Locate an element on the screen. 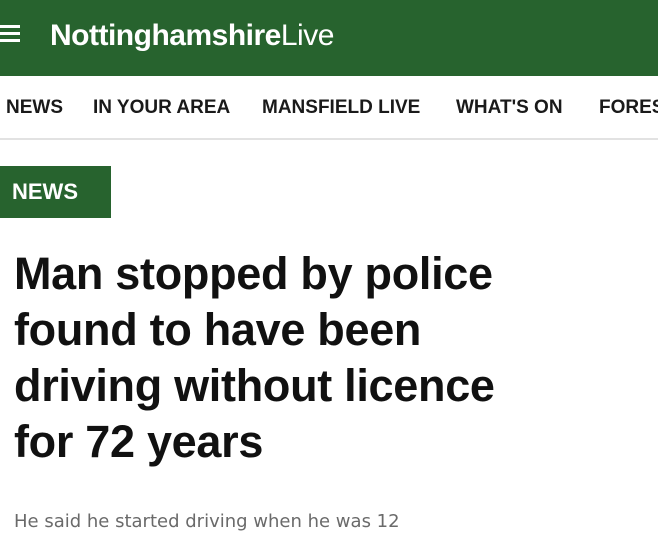  site-header: NottinghamshireLive is located at coordinates (329, 38).